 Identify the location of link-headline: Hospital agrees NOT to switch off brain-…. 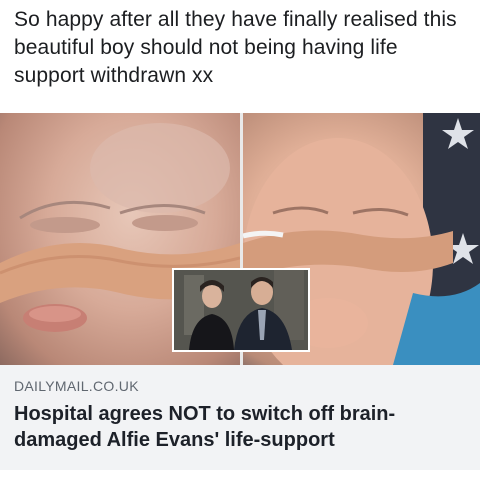
(241, 427).